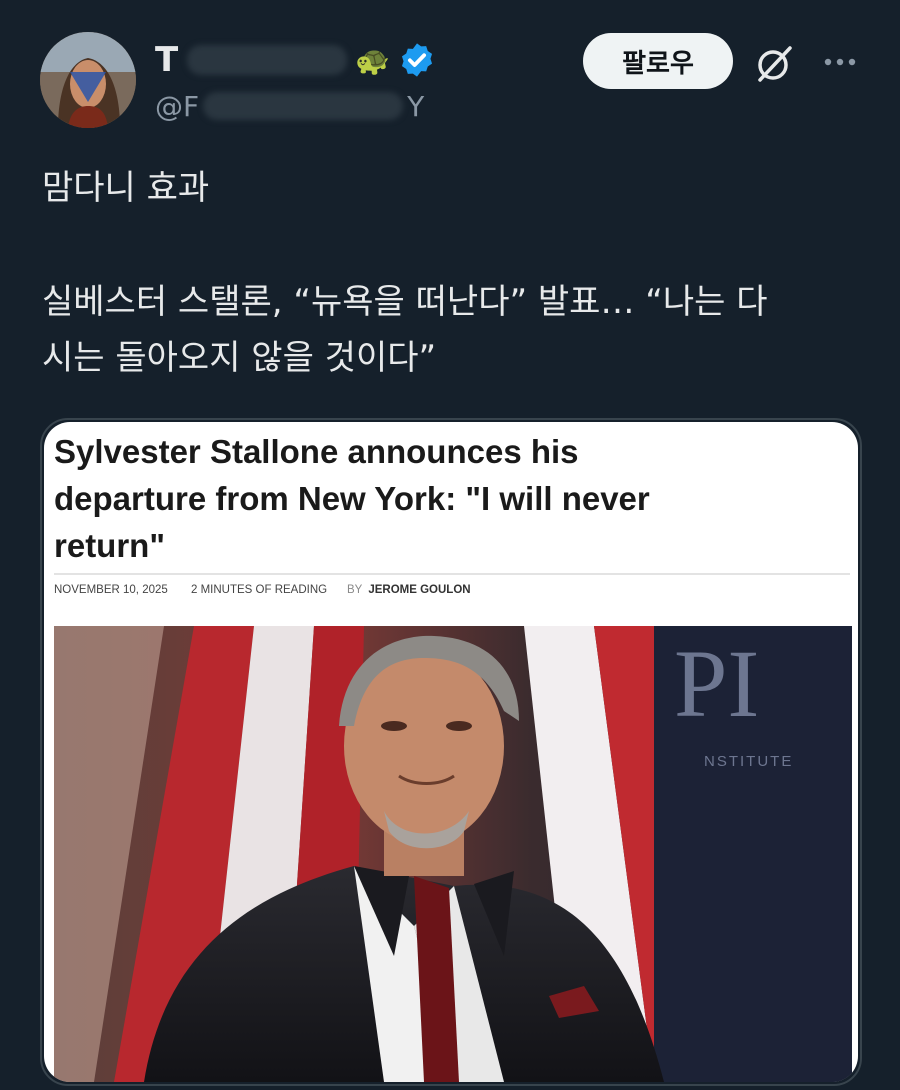  What do you see at coordinates (239, 358) in the screenshot?
I see `tweet-line: 시는 돌아오지 않을 것이다”` at bounding box center [239, 358].